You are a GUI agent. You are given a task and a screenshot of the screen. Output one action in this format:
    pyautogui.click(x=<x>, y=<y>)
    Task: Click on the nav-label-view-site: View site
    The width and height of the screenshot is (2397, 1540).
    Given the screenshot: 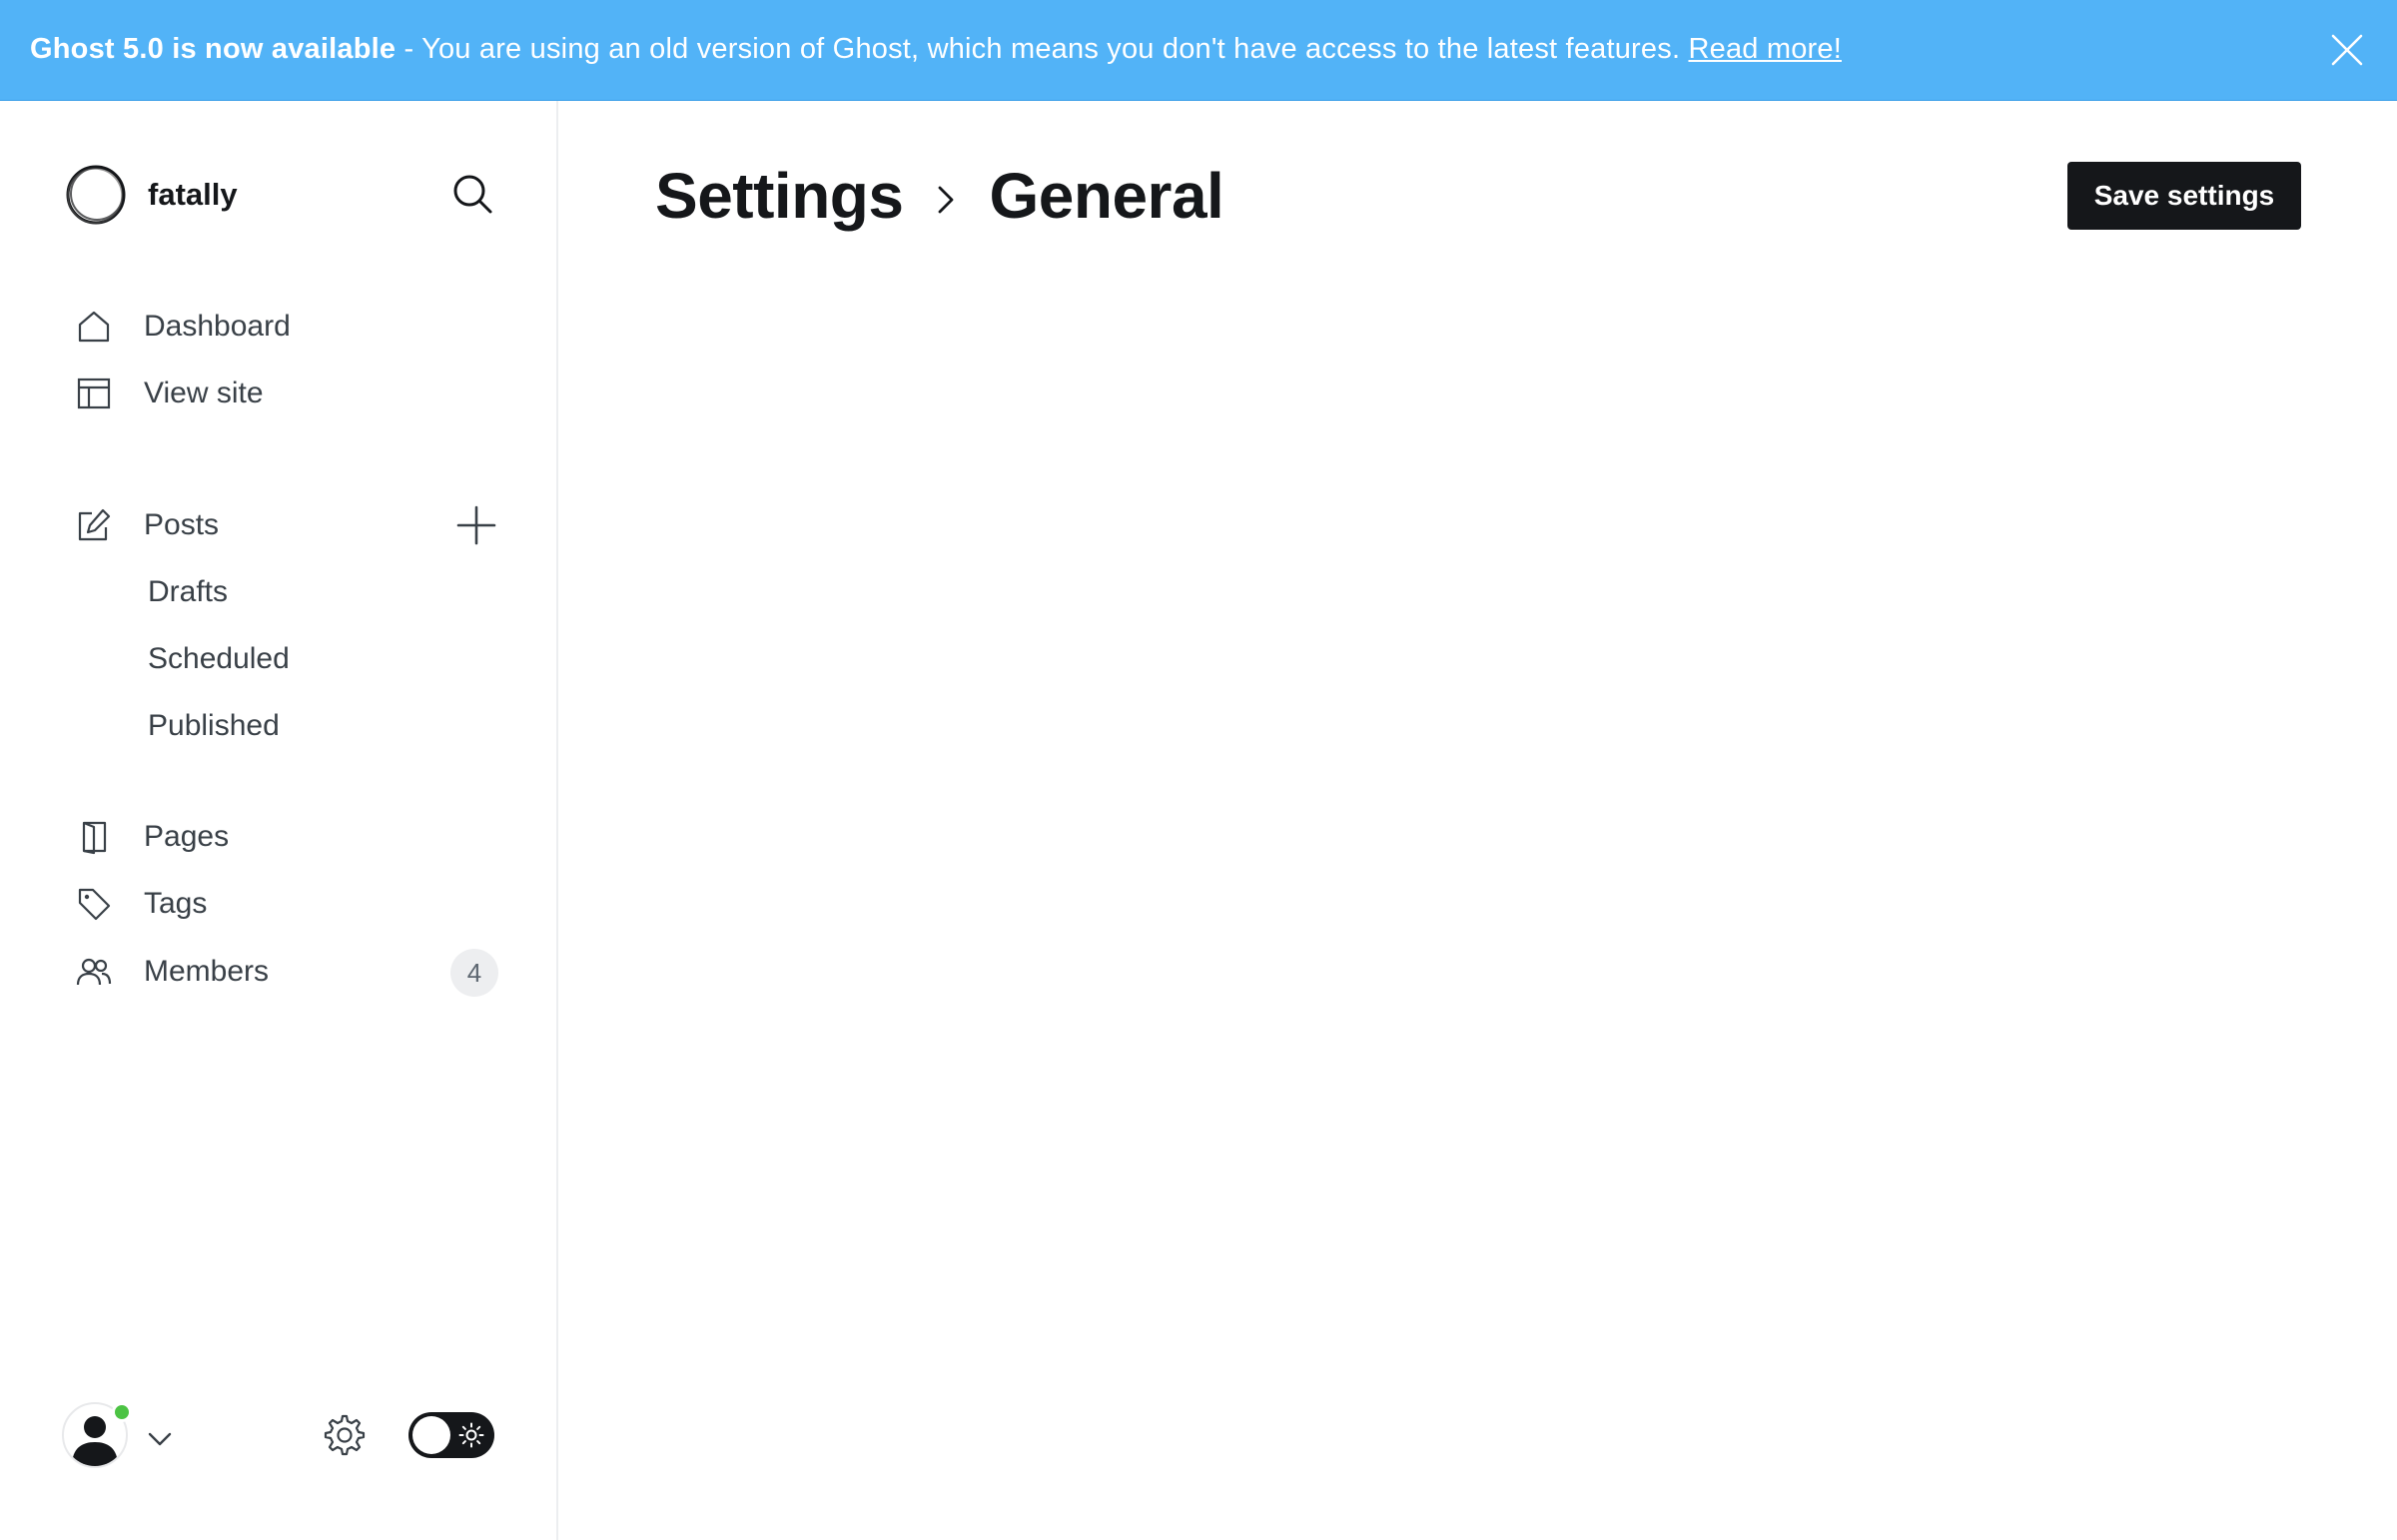 What is the action you would take?
    pyautogui.click(x=204, y=393)
    